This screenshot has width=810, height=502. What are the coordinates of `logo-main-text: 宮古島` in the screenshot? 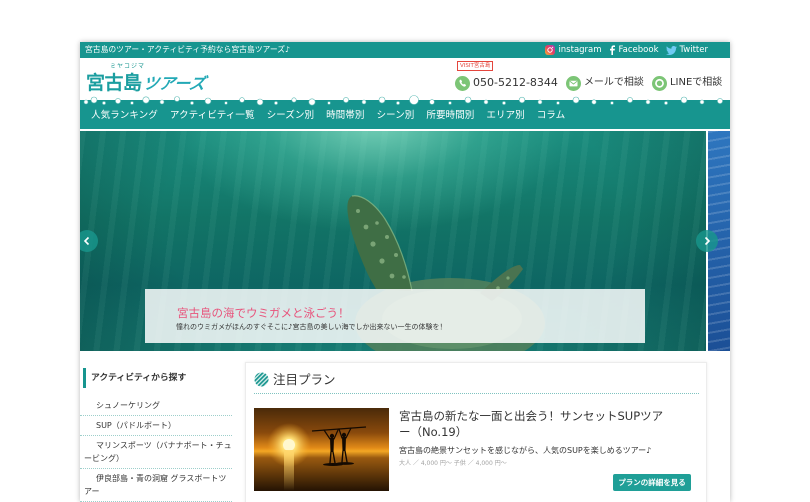 It's located at (114, 83).